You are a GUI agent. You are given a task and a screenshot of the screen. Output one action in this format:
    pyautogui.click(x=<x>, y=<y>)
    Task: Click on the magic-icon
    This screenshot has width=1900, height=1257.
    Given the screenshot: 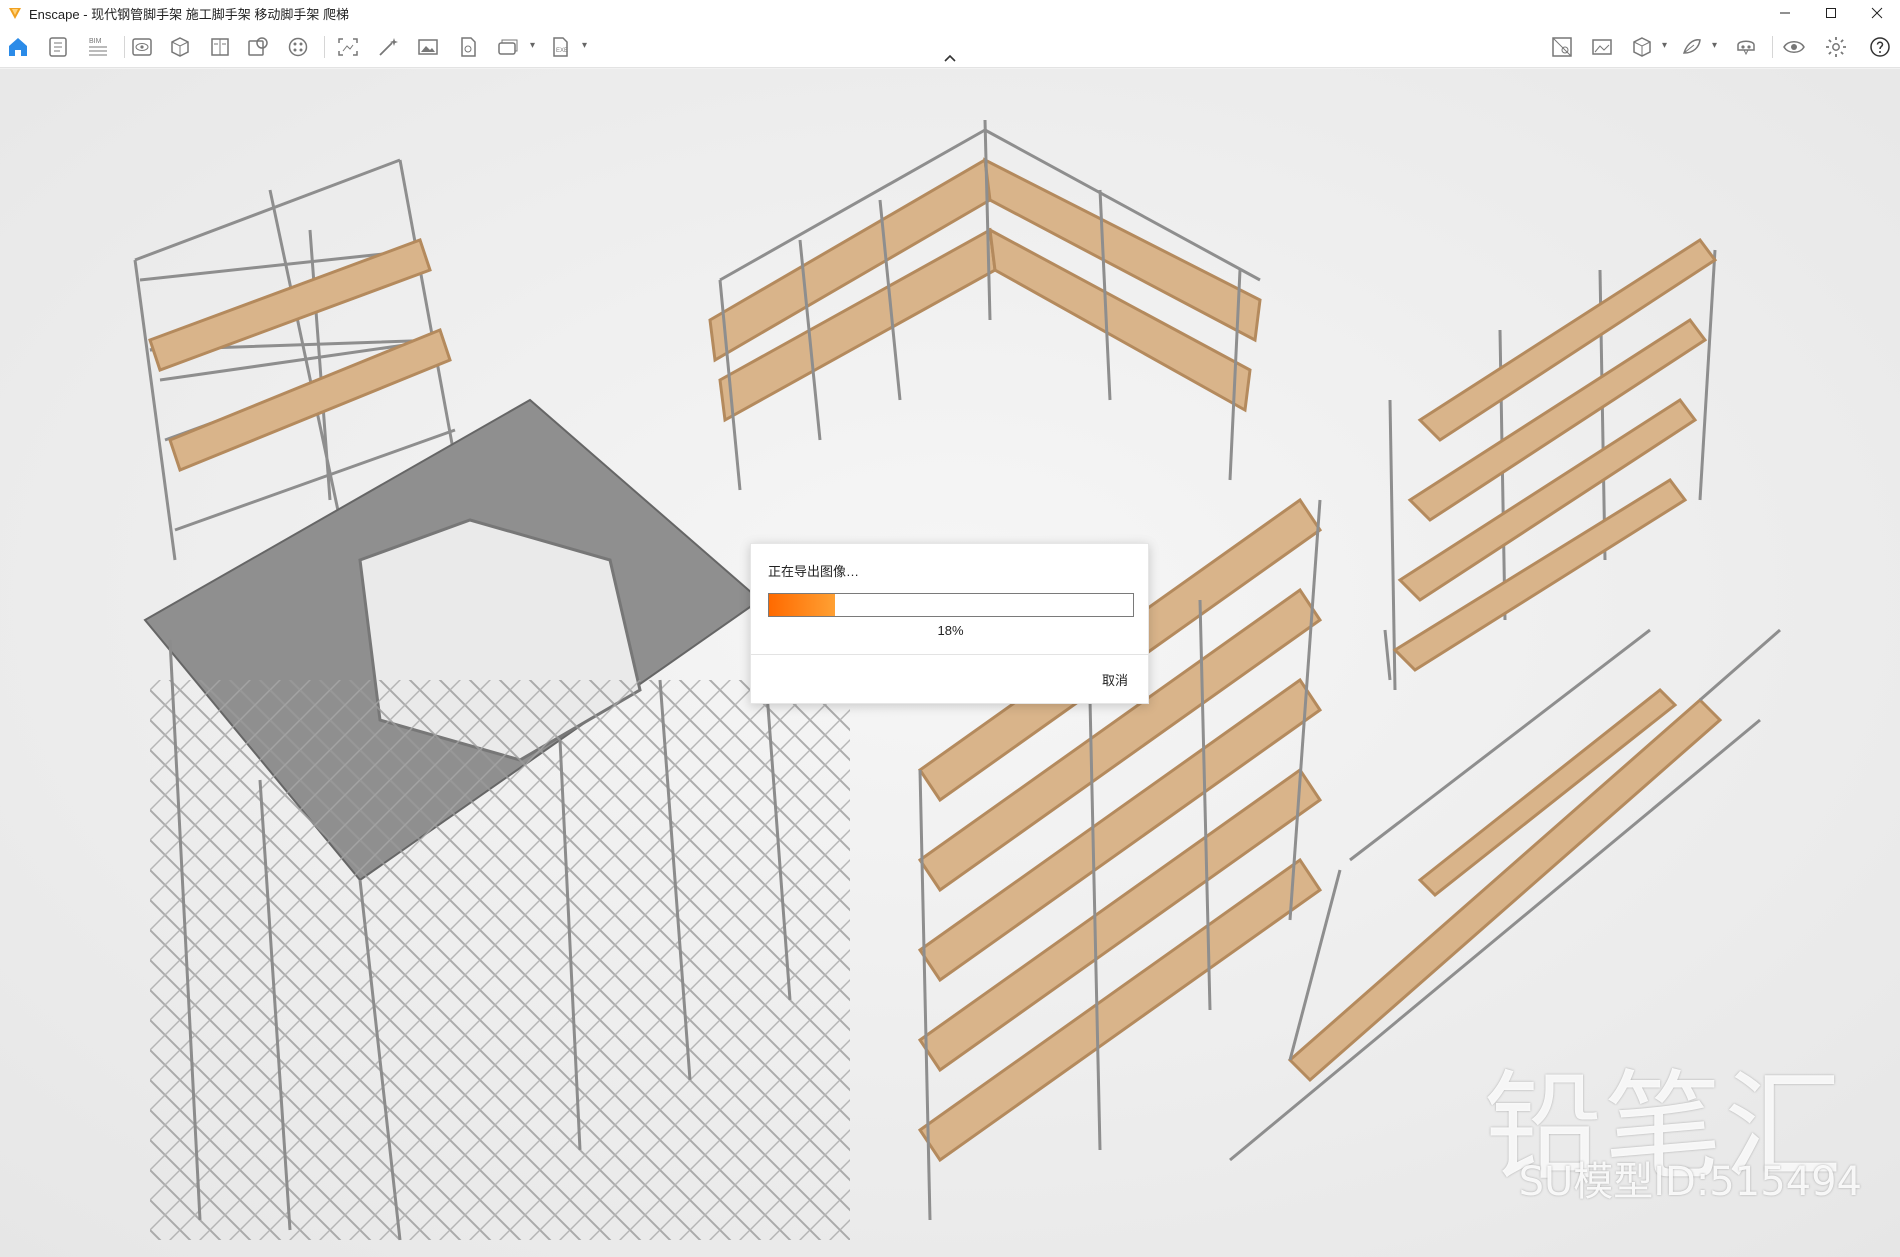 What is the action you would take?
    pyautogui.click(x=388, y=47)
    